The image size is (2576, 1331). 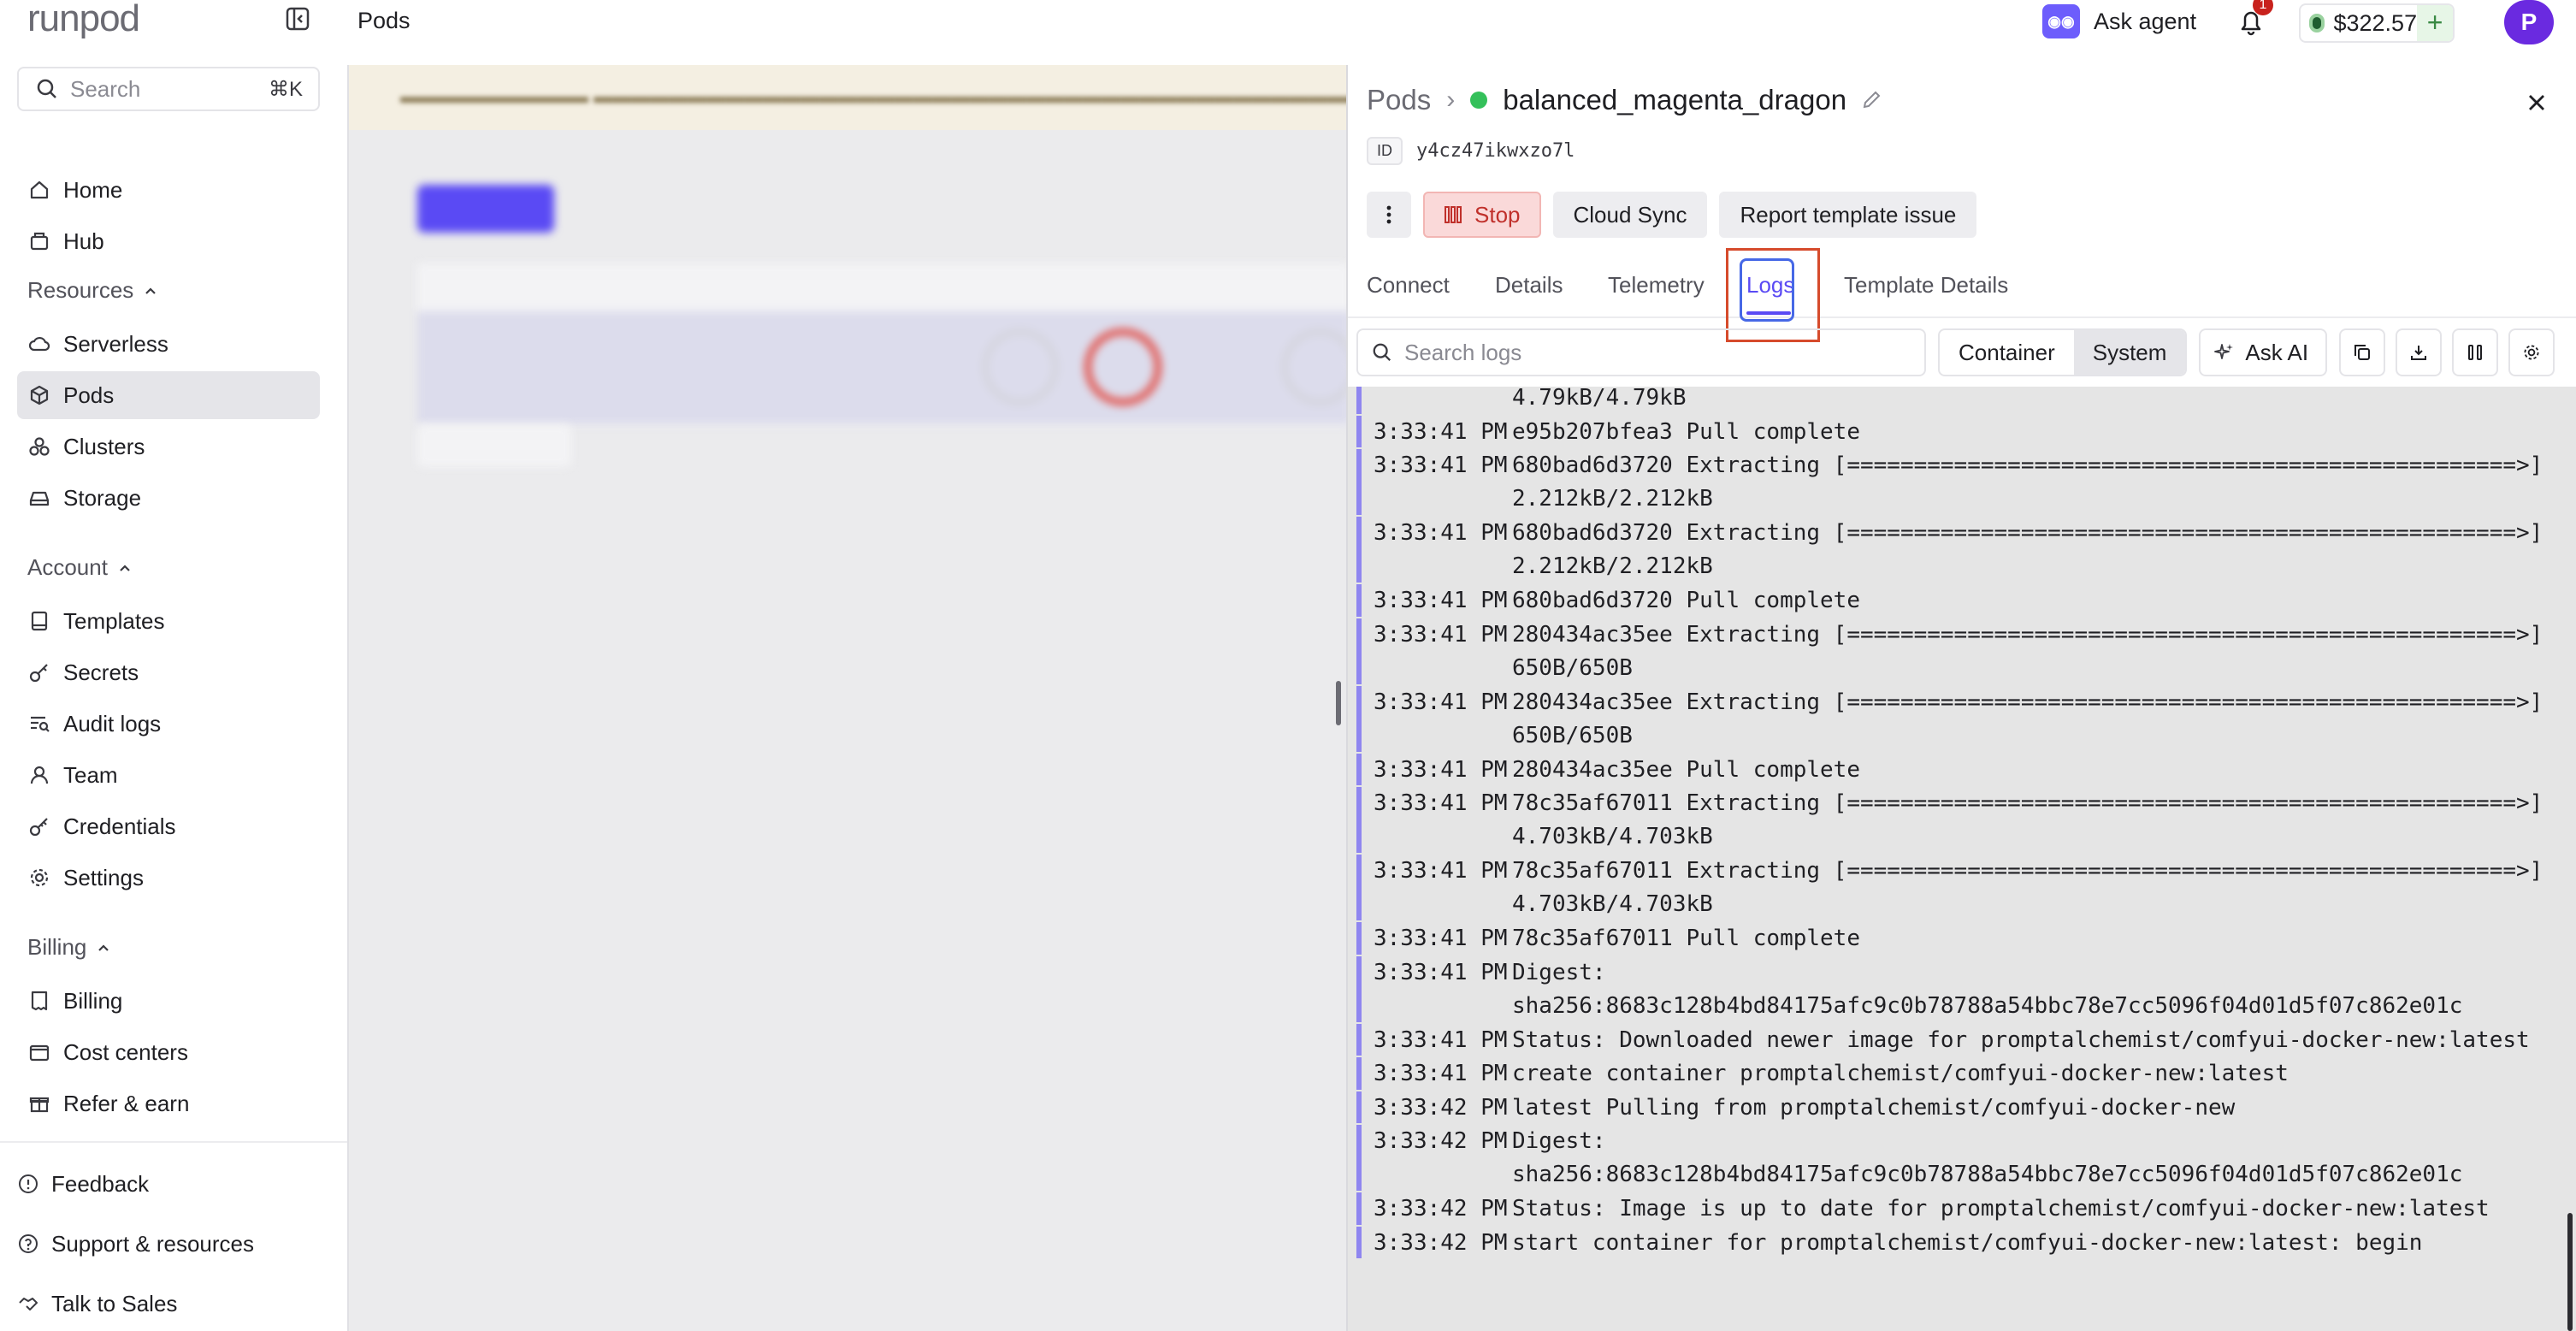 I want to click on hub-icon, so click(x=39, y=241).